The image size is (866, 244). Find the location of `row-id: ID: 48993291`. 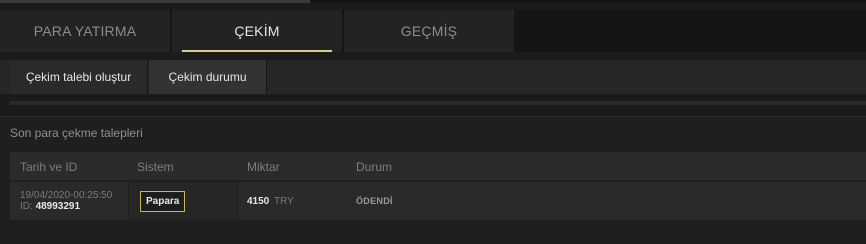

row-id: ID: 48993291 is located at coordinates (50, 206).